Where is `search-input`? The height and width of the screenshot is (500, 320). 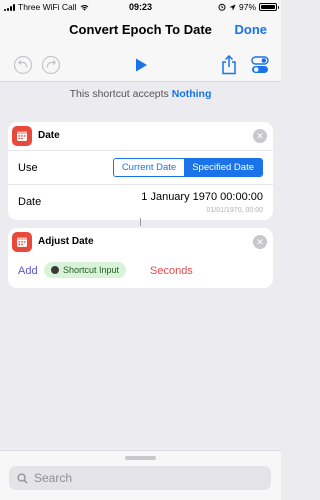
search-input is located at coordinates (134, 478).